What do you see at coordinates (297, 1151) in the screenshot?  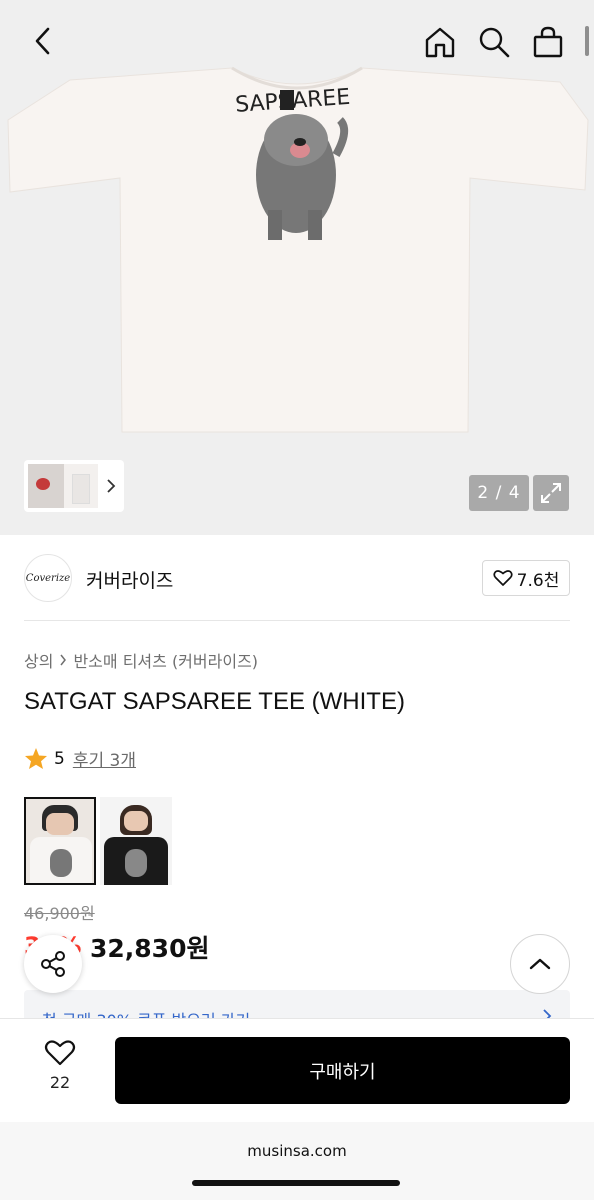 I see `url-text: musinsa.com` at bounding box center [297, 1151].